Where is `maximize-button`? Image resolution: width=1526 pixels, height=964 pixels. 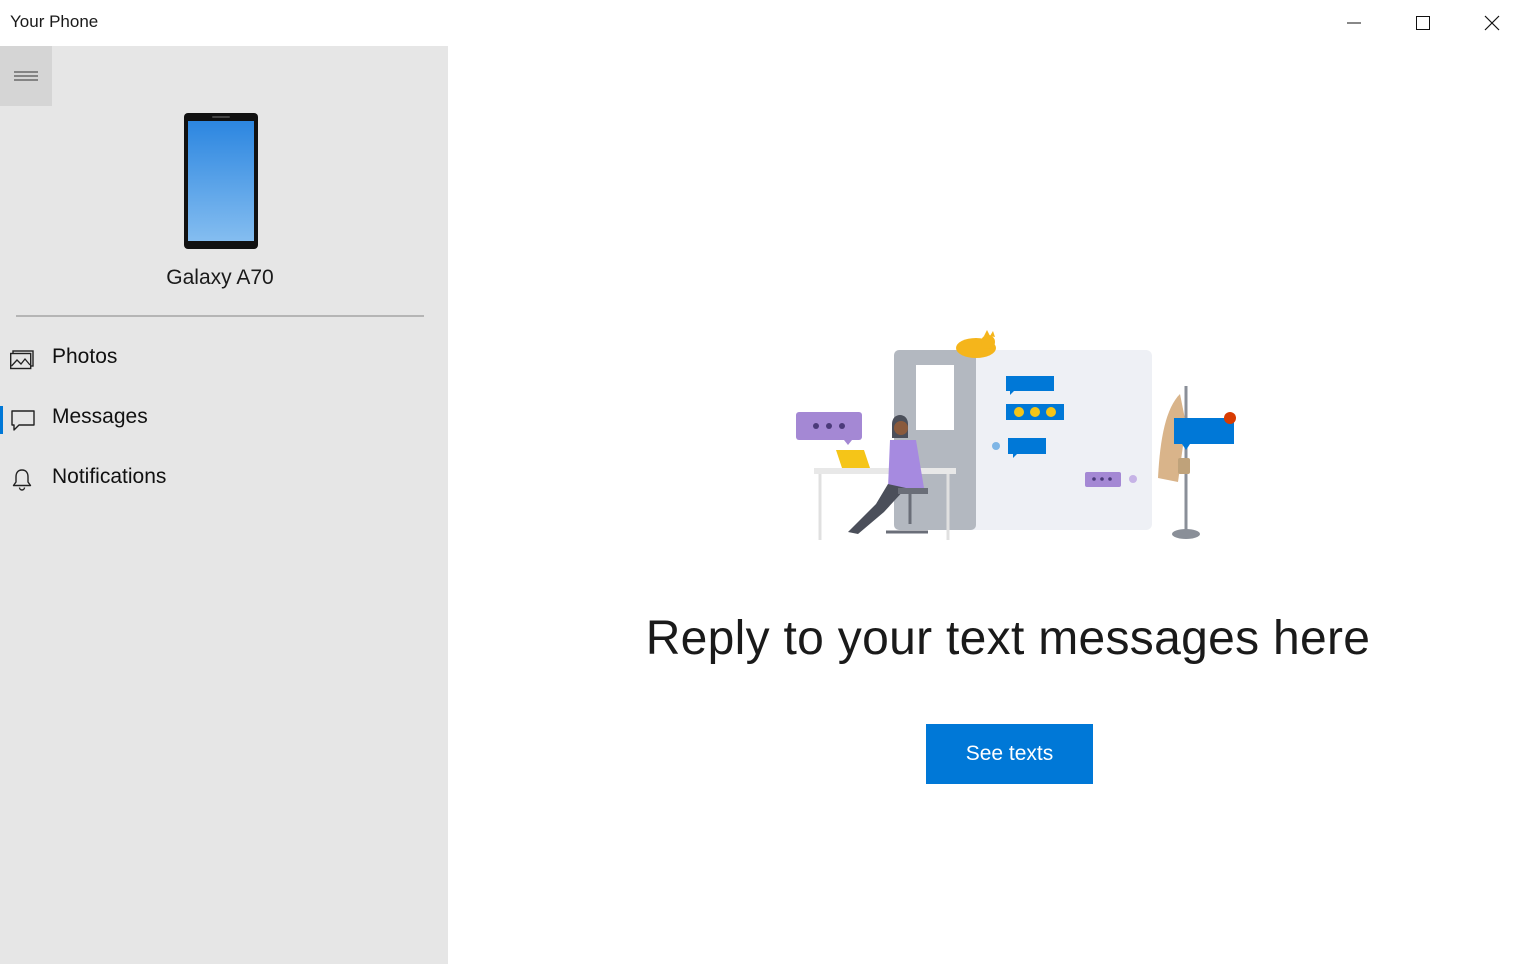 maximize-button is located at coordinates (1423, 23).